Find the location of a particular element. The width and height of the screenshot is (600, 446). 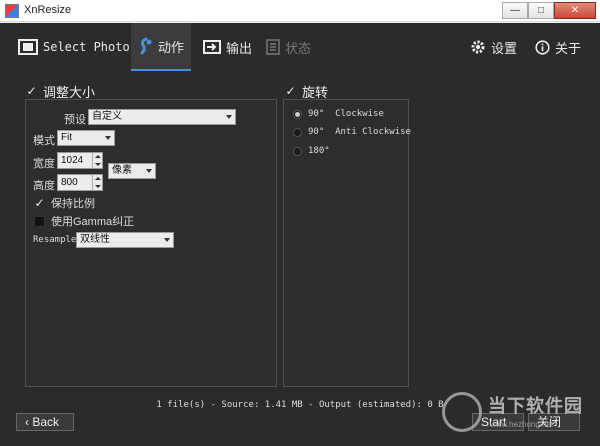

rotate-180-radio is located at coordinates (297, 151).